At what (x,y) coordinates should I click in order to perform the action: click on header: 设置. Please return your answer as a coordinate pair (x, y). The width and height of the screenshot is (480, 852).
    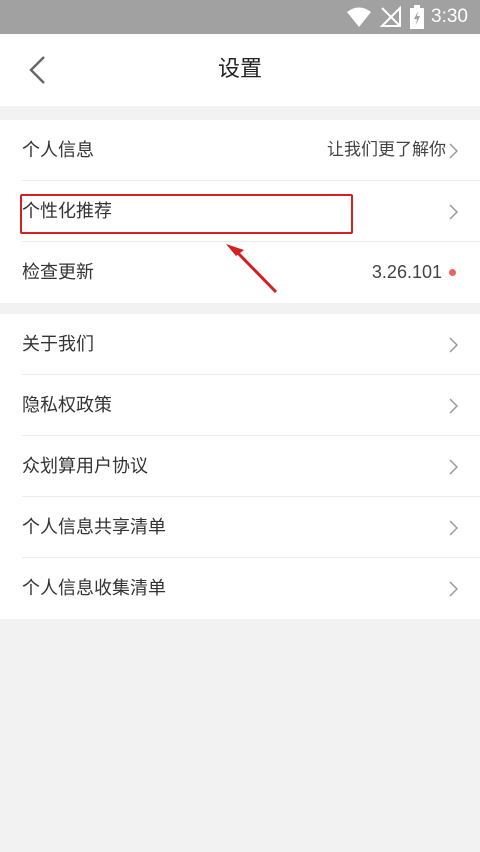
    Looking at the image, I should click on (240, 70).